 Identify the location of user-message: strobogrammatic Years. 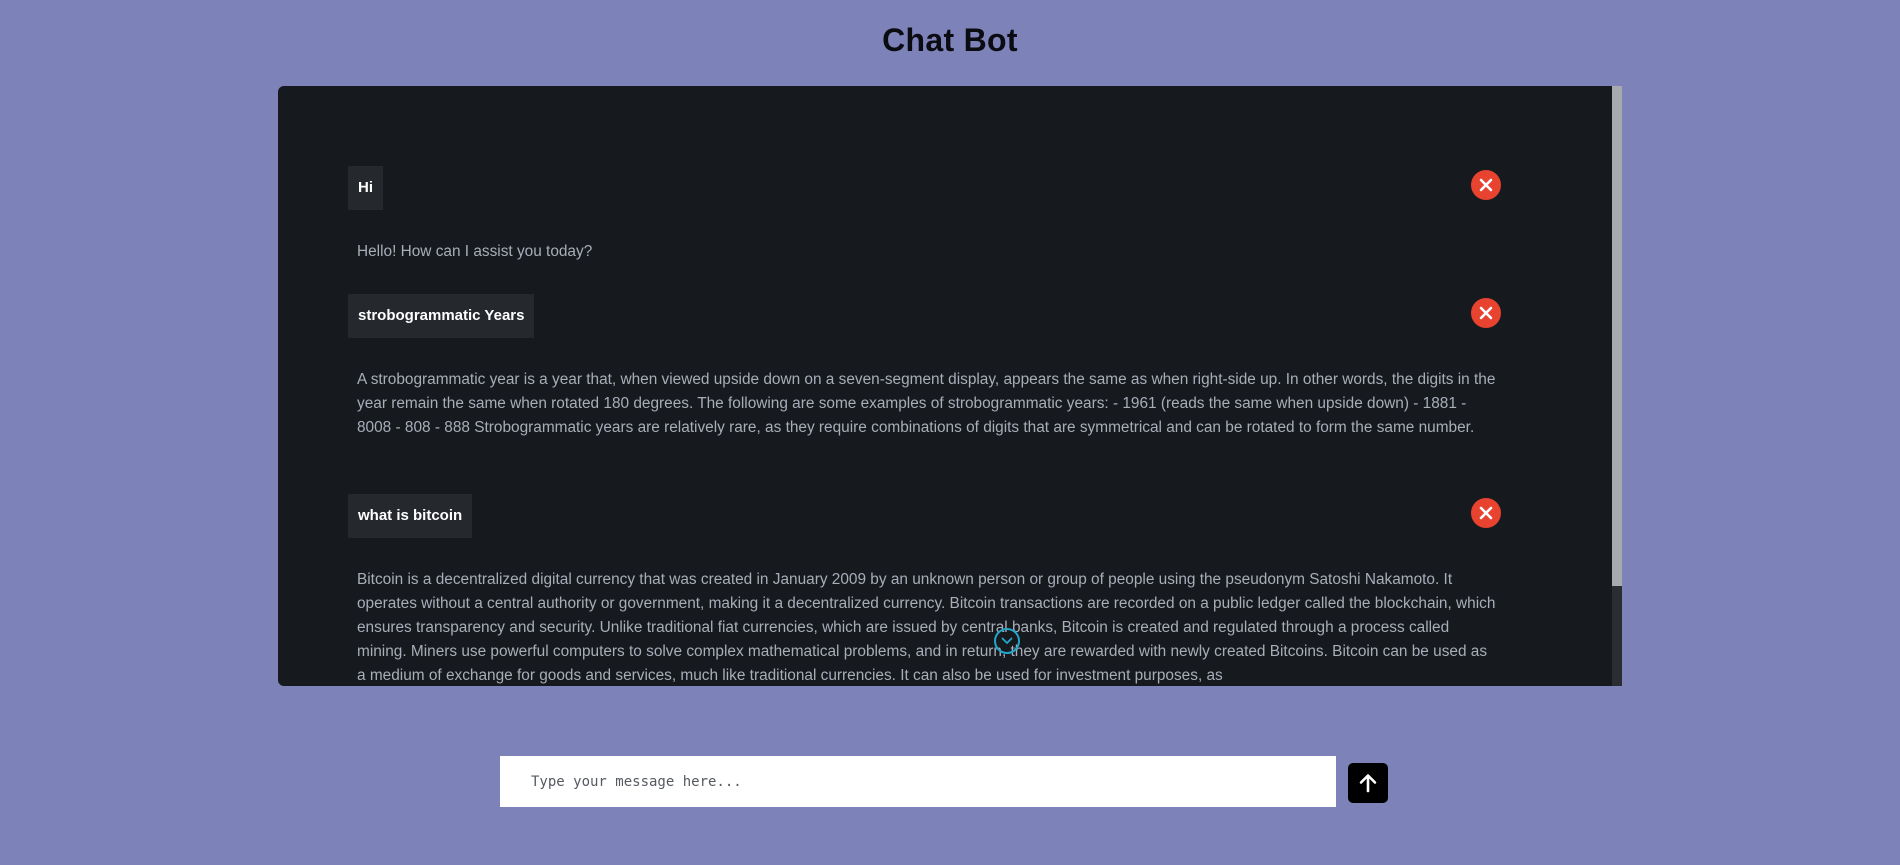
(441, 316).